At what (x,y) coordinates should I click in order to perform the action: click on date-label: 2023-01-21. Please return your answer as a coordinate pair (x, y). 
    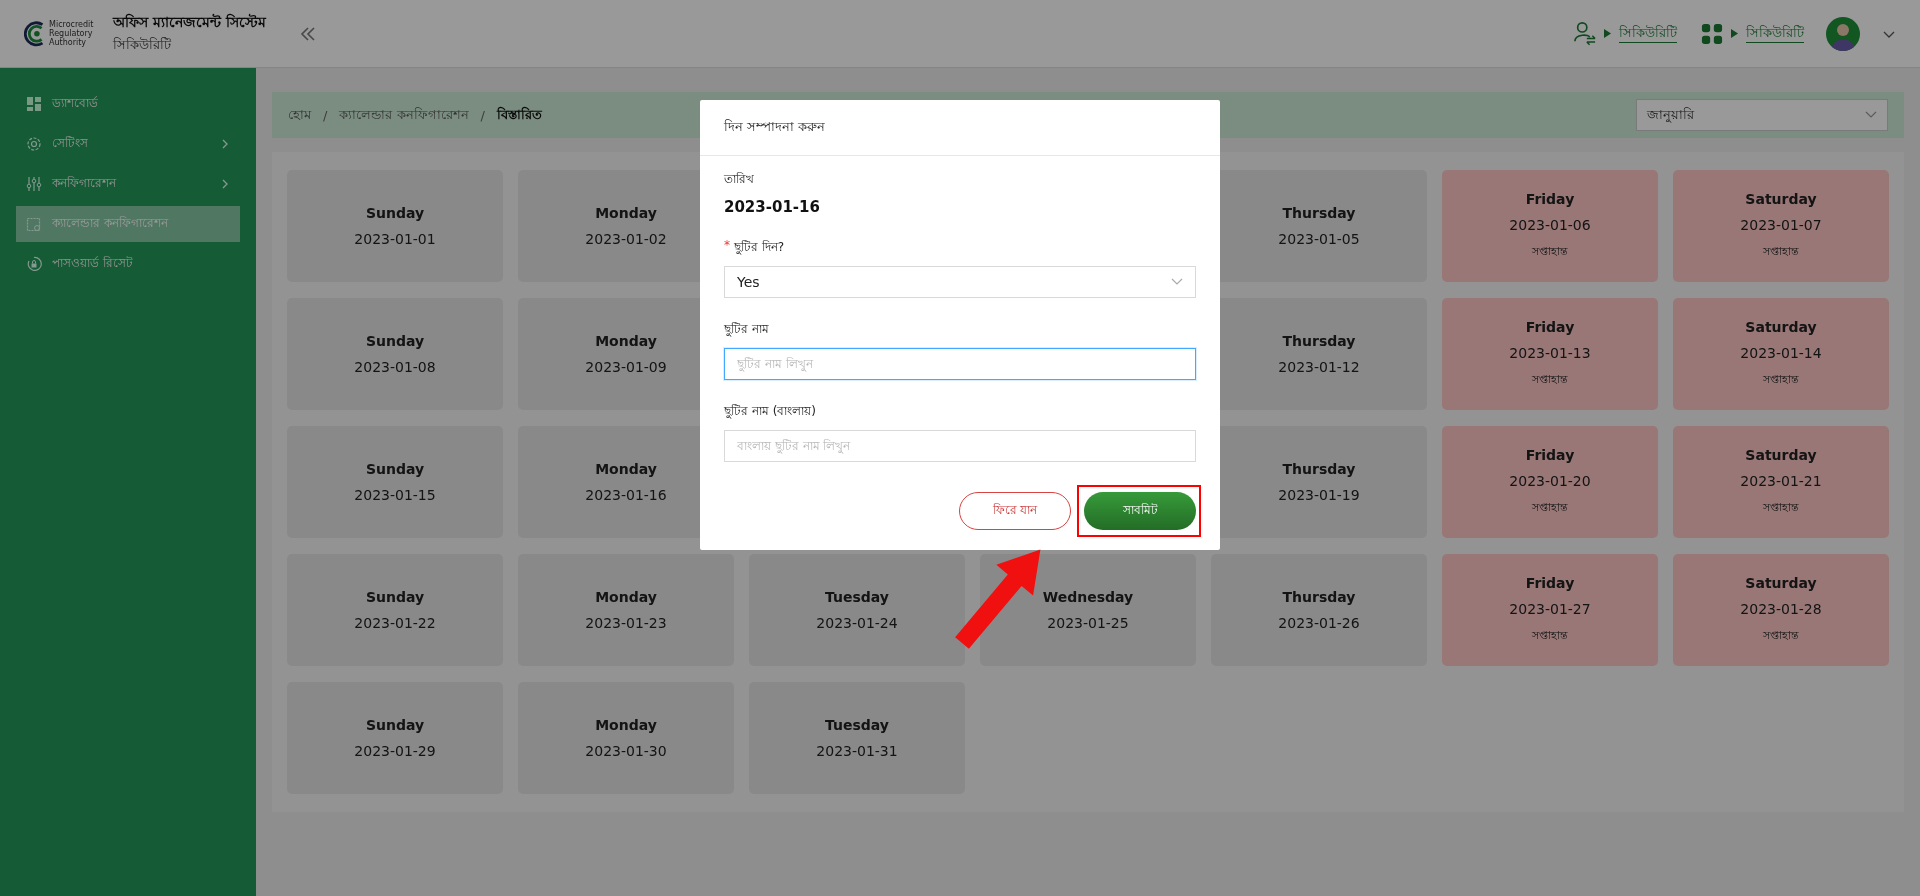
    Looking at the image, I should click on (1781, 480).